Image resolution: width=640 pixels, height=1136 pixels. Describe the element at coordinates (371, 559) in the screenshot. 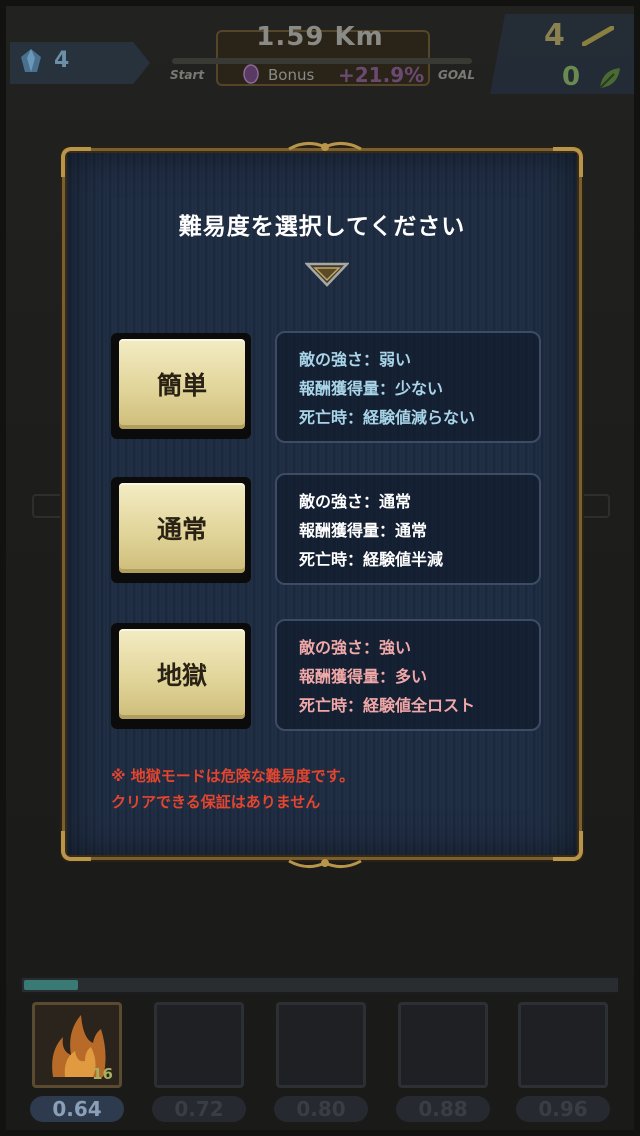

I see `normal-death-penalty: 死亡時：経験値半減` at that location.